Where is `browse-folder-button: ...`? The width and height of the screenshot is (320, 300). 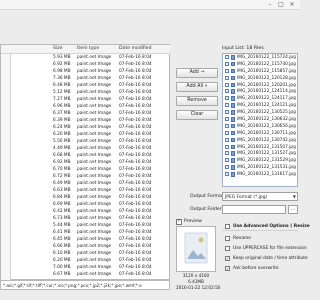 browse-folder-button: ... is located at coordinates (293, 209).